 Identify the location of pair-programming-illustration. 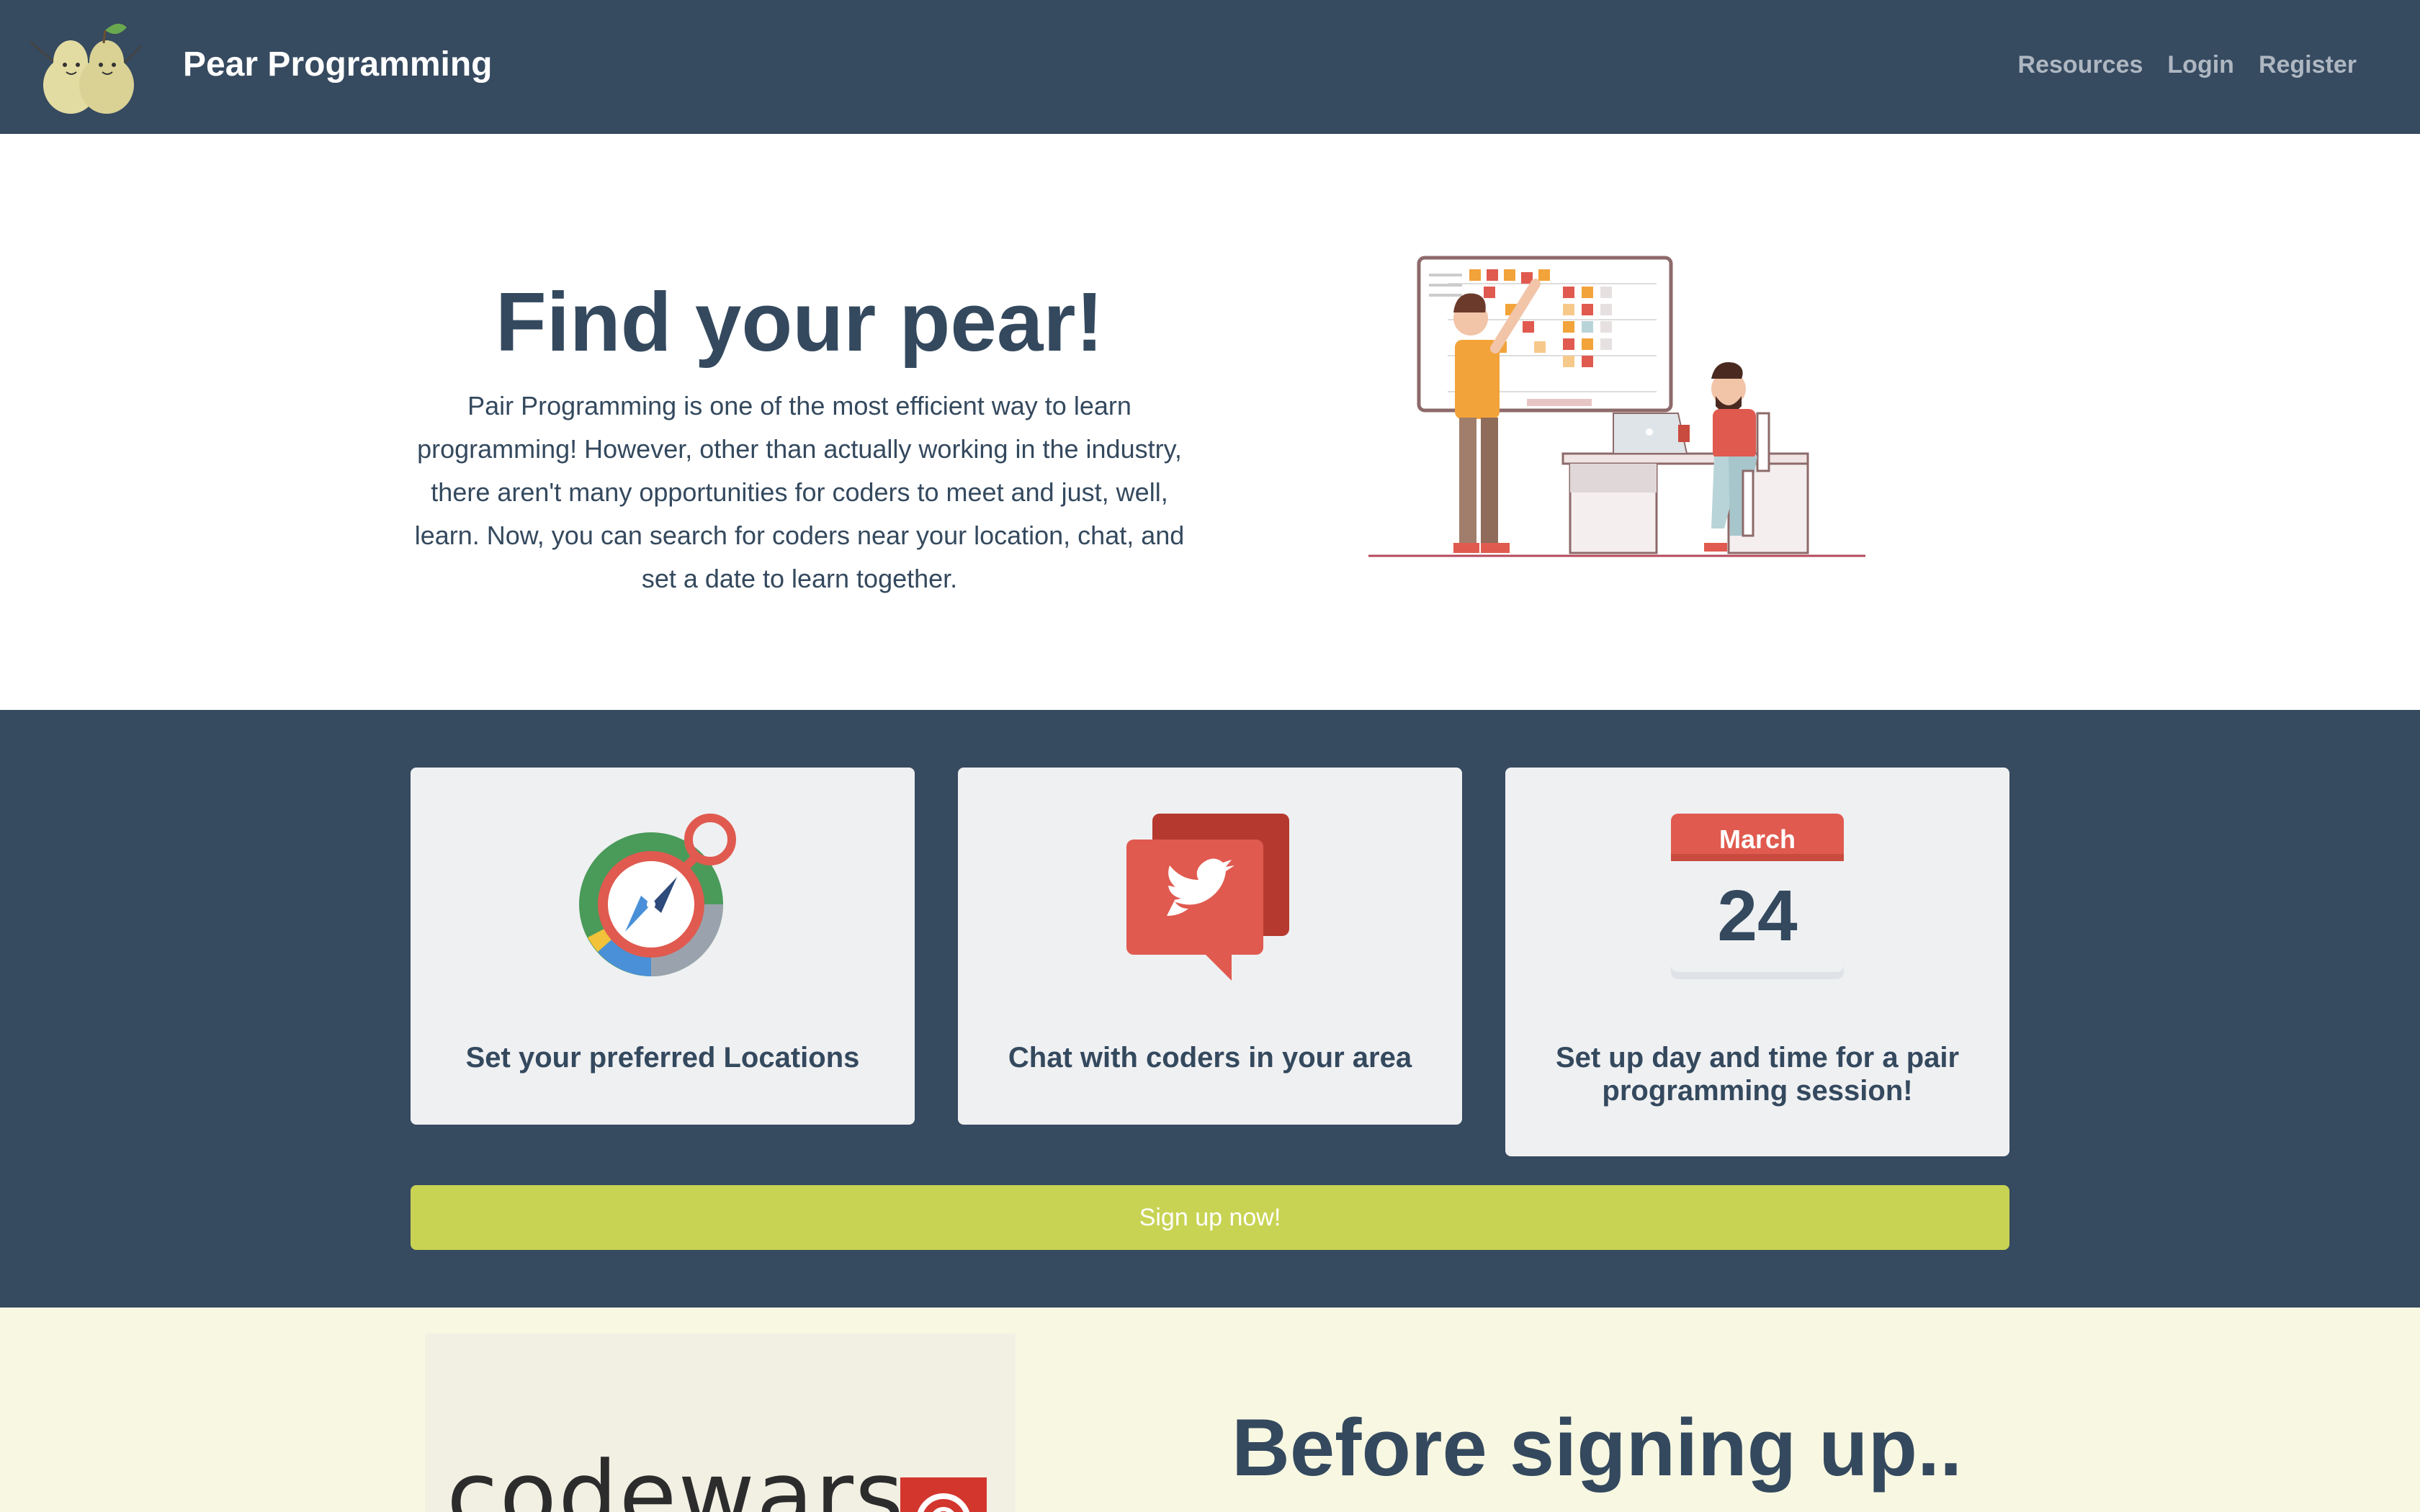
(1616, 406).